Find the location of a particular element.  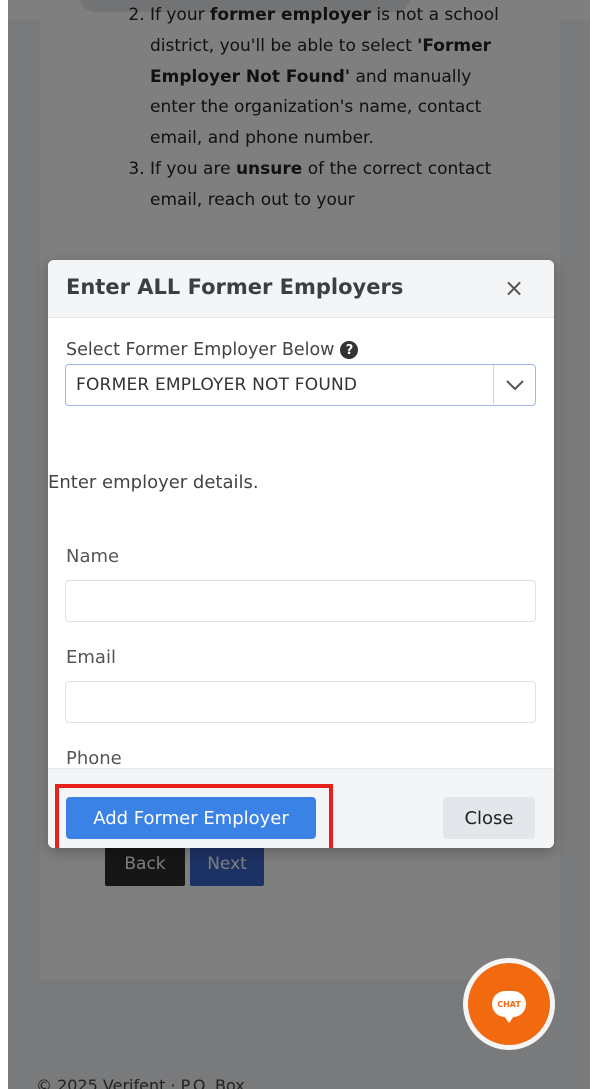

chat-button: CHAT is located at coordinates (509, 1004).